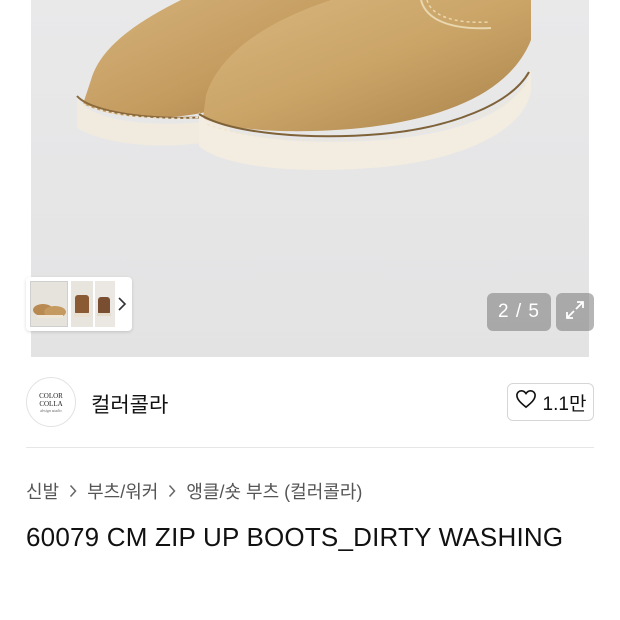 The height and width of the screenshot is (620, 620). What do you see at coordinates (51, 395) in the screenshot?
I see `brand-logo-line1: COLOR` at bounding box center [51, 395].